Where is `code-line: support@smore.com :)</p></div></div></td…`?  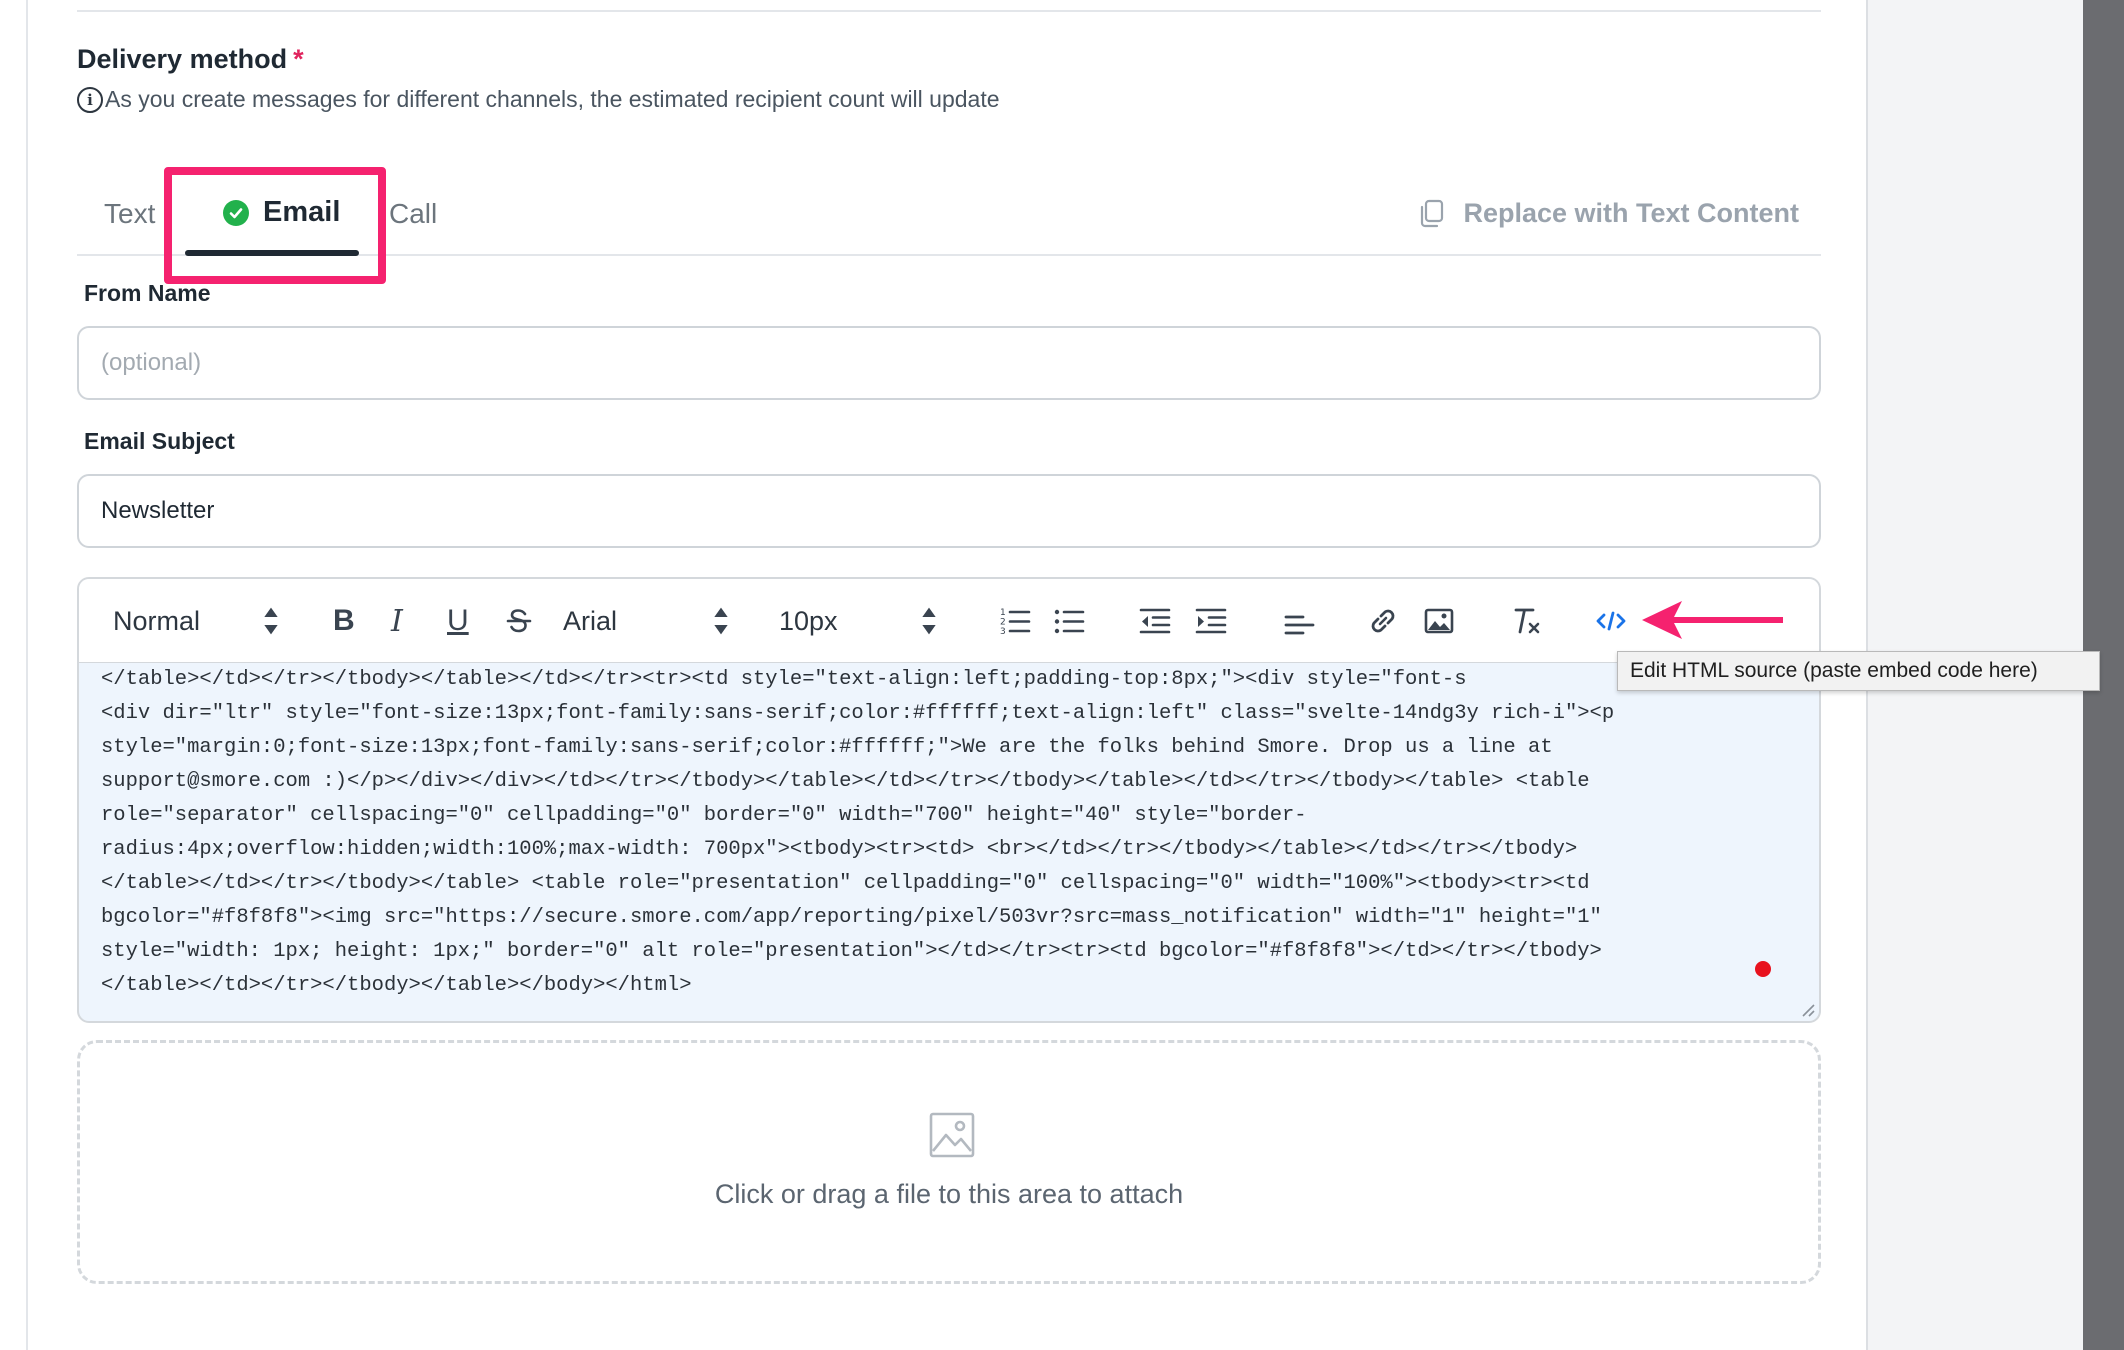 code-line: support@smore.com :)</p></div></div></td… is located at coordinates (845, 781).